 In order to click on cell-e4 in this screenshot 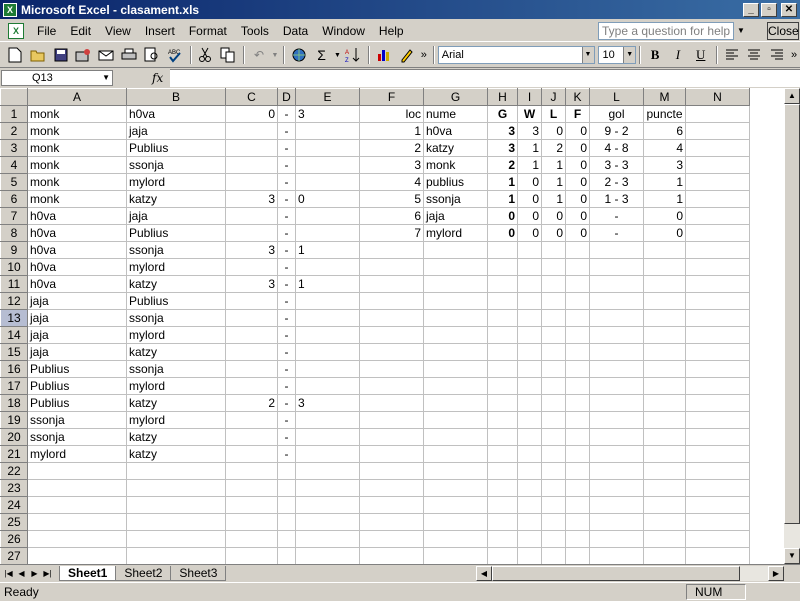, I will do `click(327, 165)`.